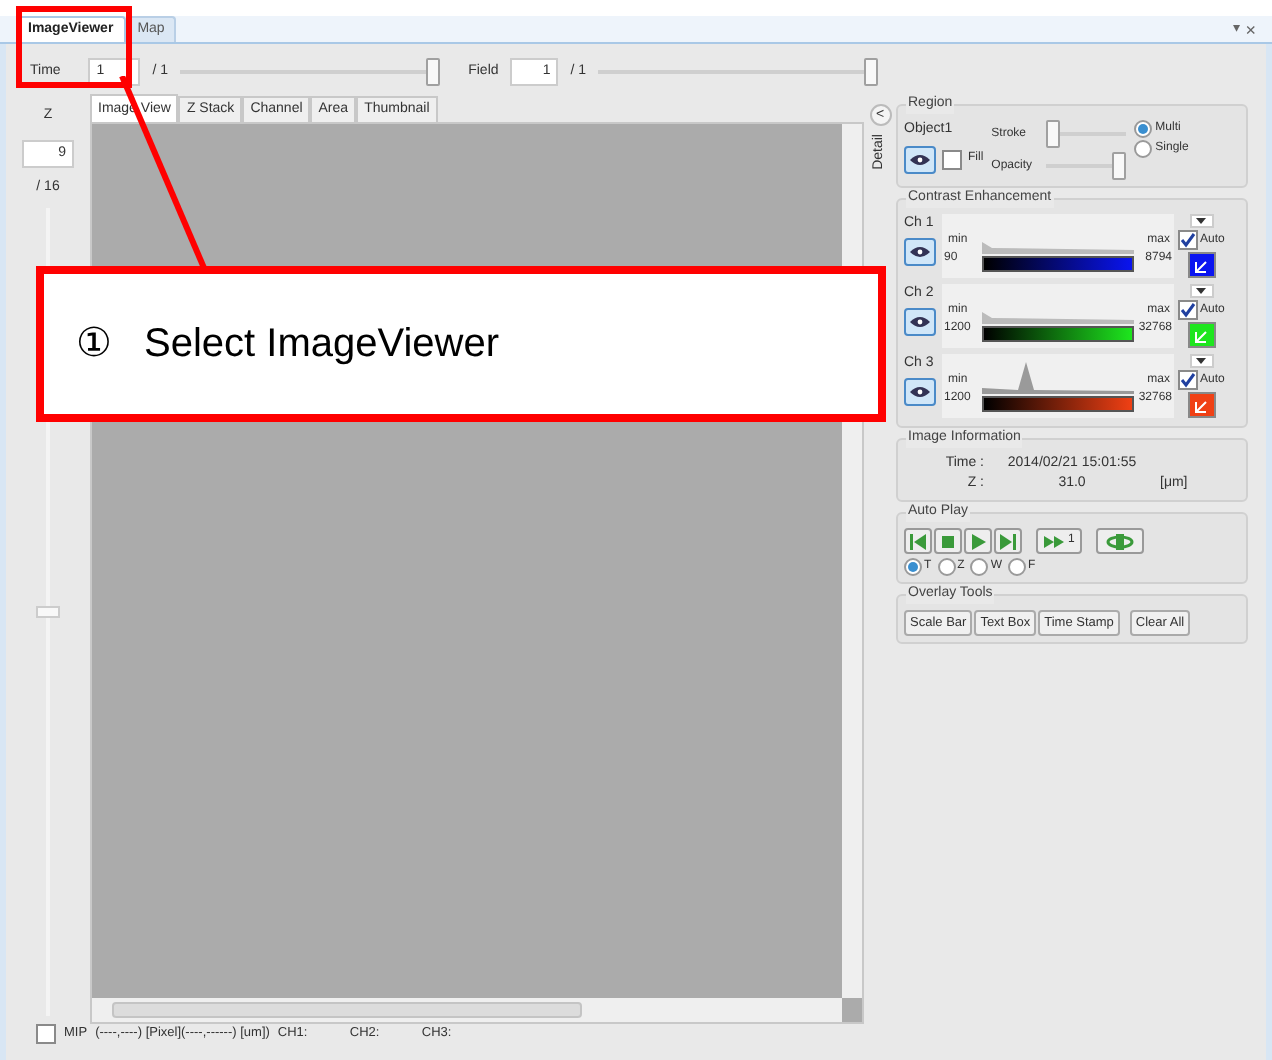 The width and height of the screenshot is (1272, 1060). Describe the element at coordinates (467, 1010) in the screenshot. I see `horizontal-scrollbar` at that location.